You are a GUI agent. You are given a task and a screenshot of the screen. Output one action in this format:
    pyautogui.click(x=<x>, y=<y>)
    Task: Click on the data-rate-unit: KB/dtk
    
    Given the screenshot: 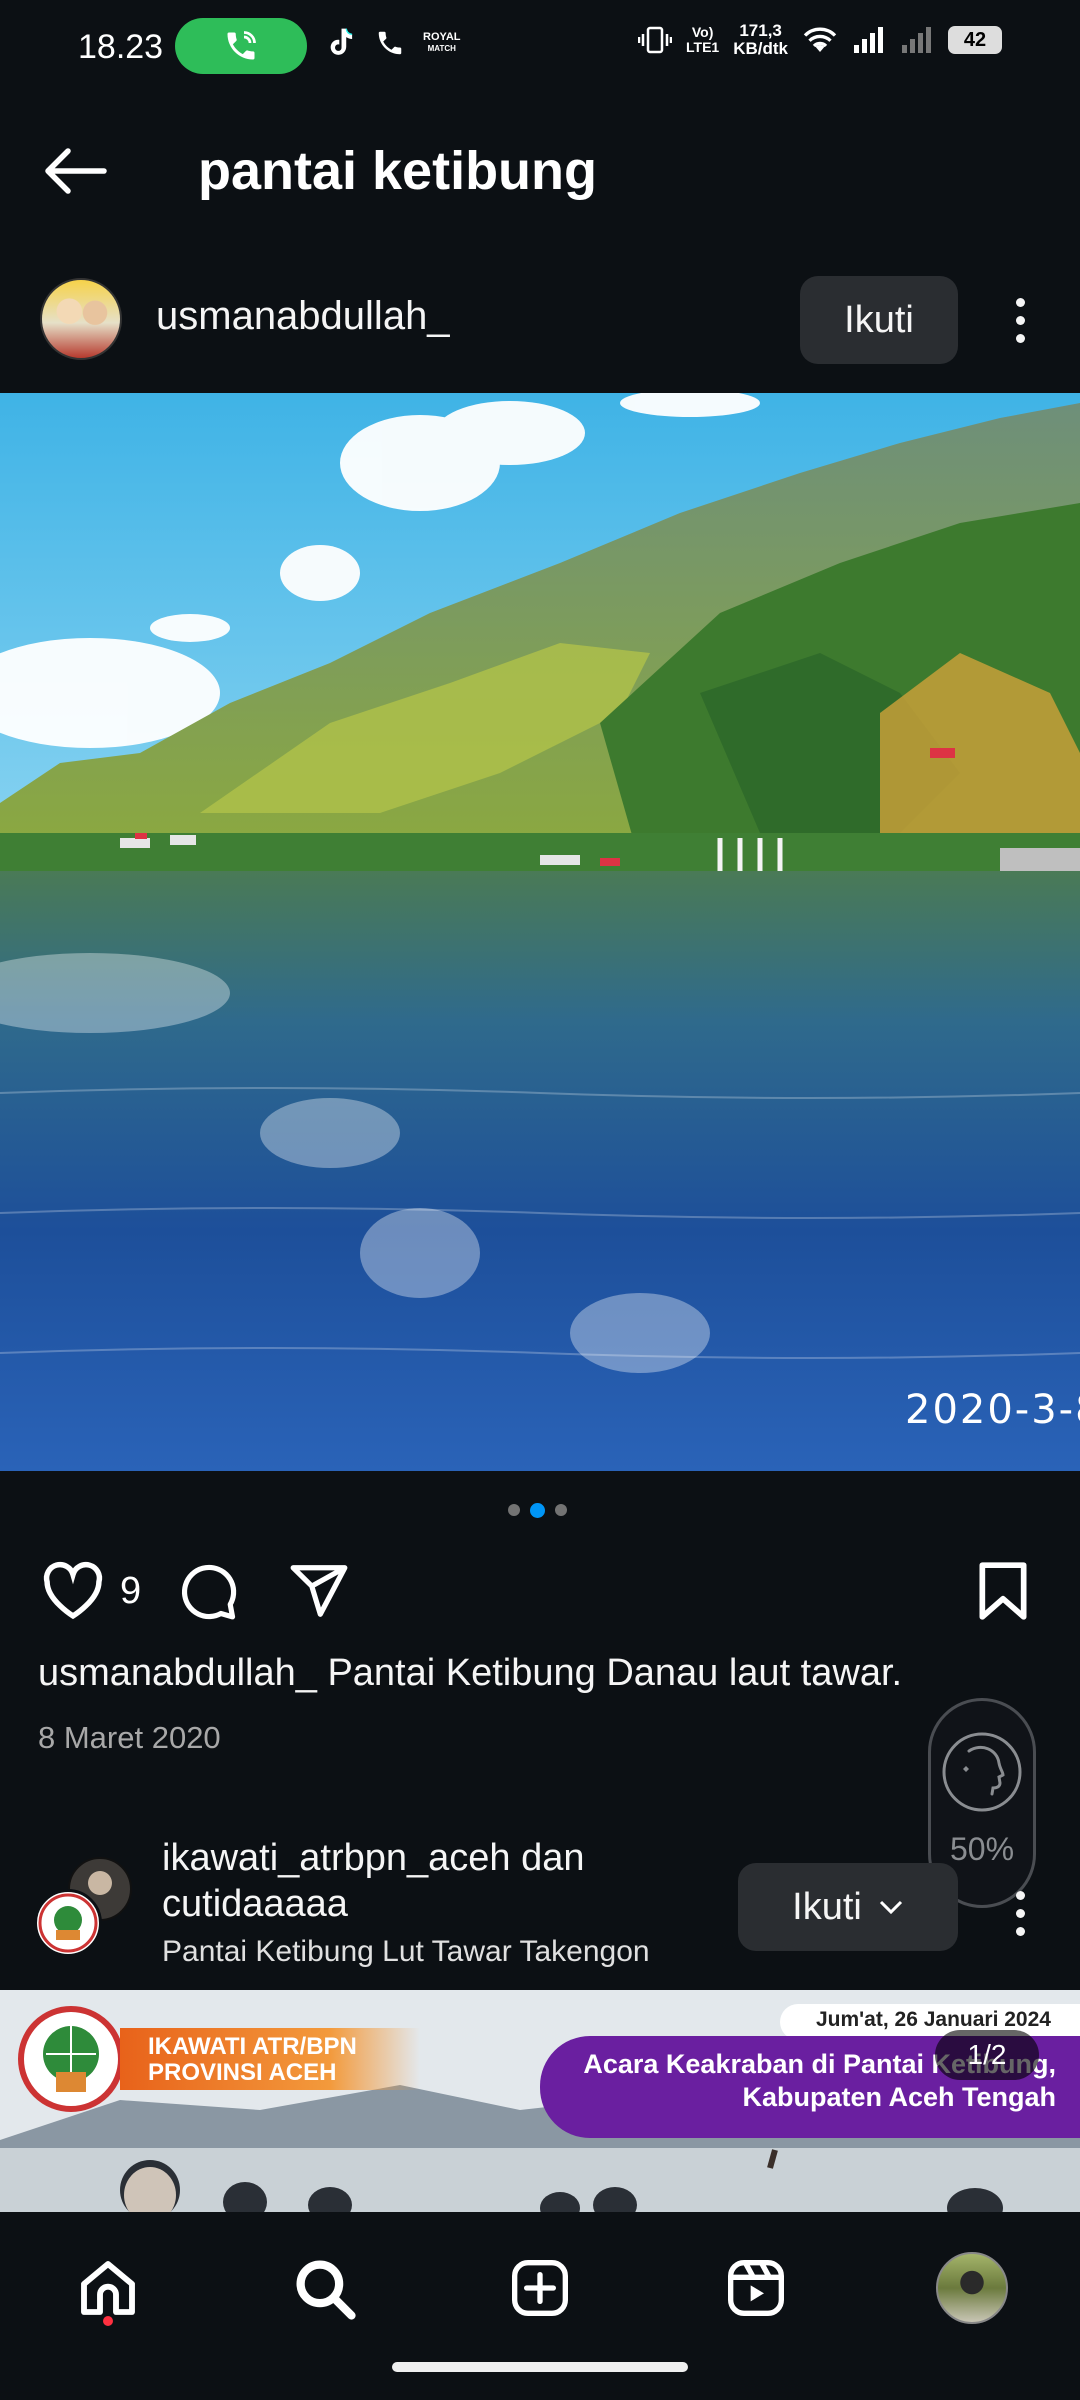 What is the action you would take?
    pyautogui.click(x=760, y=48)
    